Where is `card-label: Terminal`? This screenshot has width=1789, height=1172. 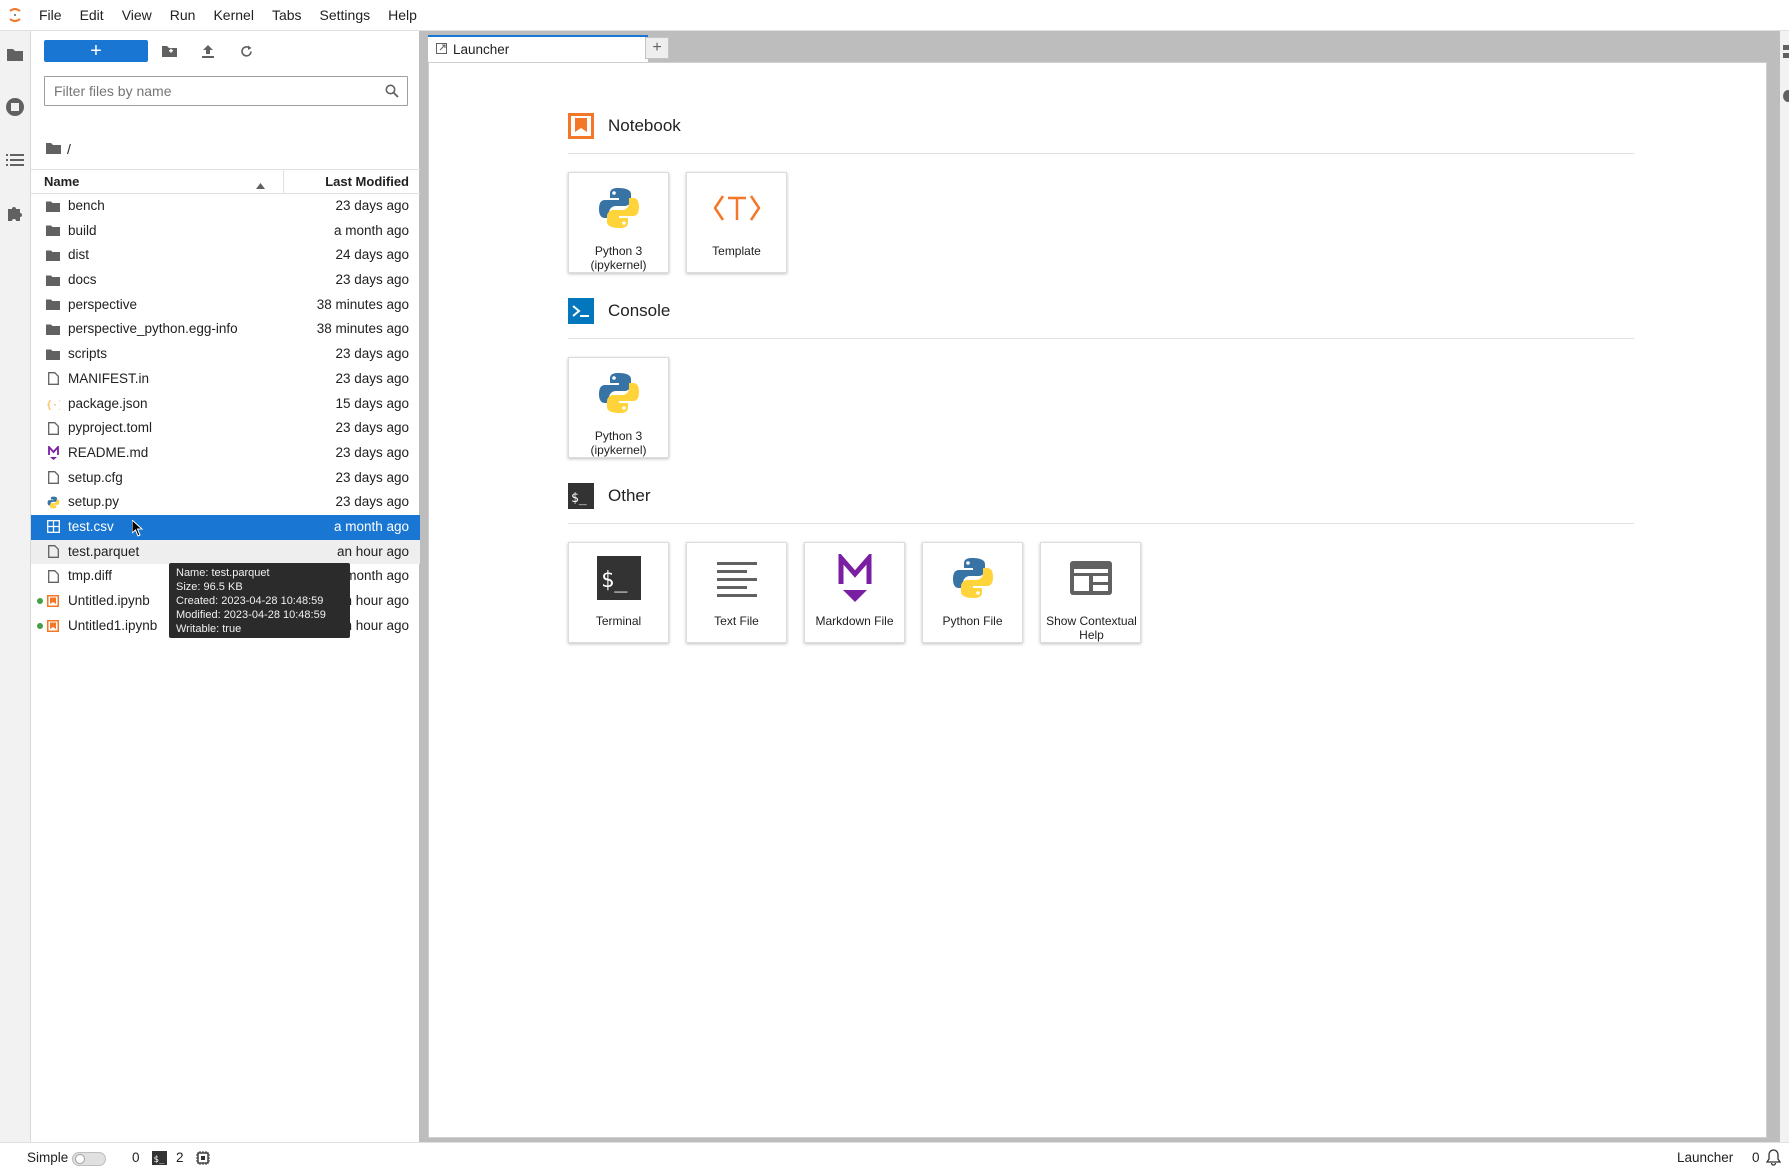
card-label: Terminal is located at coordinates (618, 621).